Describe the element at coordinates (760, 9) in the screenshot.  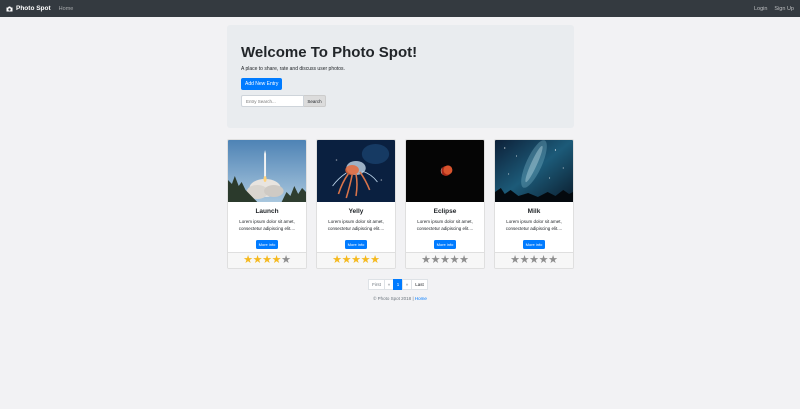
I see `login-link: Login` at that location.